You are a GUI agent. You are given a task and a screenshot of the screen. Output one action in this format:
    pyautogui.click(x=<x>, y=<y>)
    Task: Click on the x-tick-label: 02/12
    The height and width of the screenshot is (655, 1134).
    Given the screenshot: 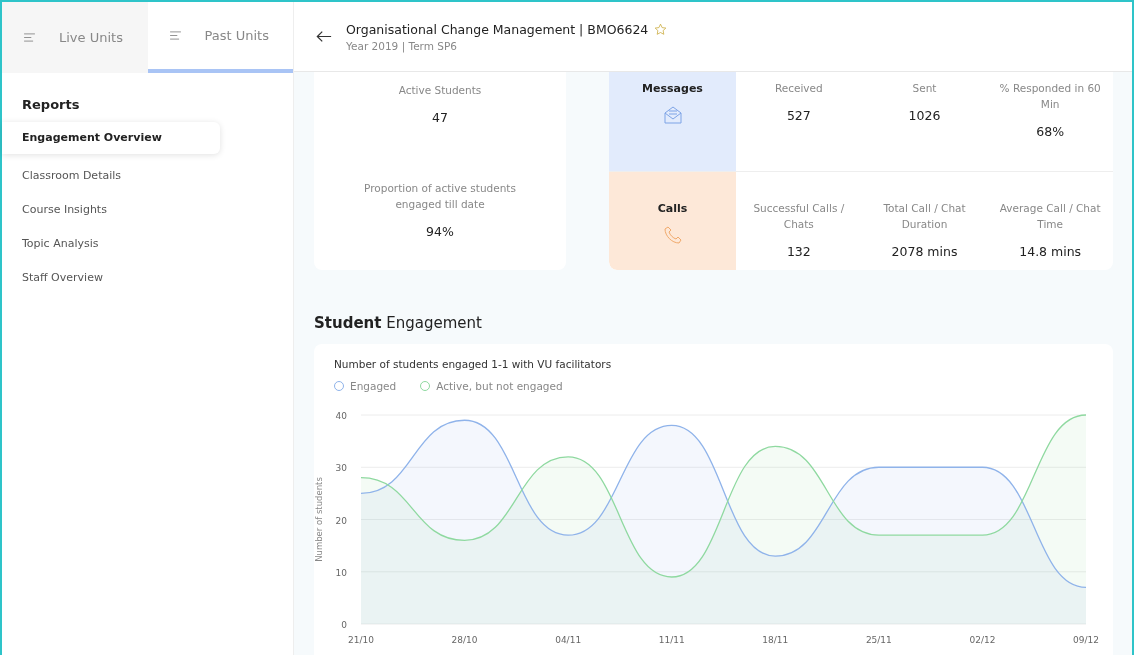 What is the action you would take?
    pyautogui.click(x=982, y=640)
    